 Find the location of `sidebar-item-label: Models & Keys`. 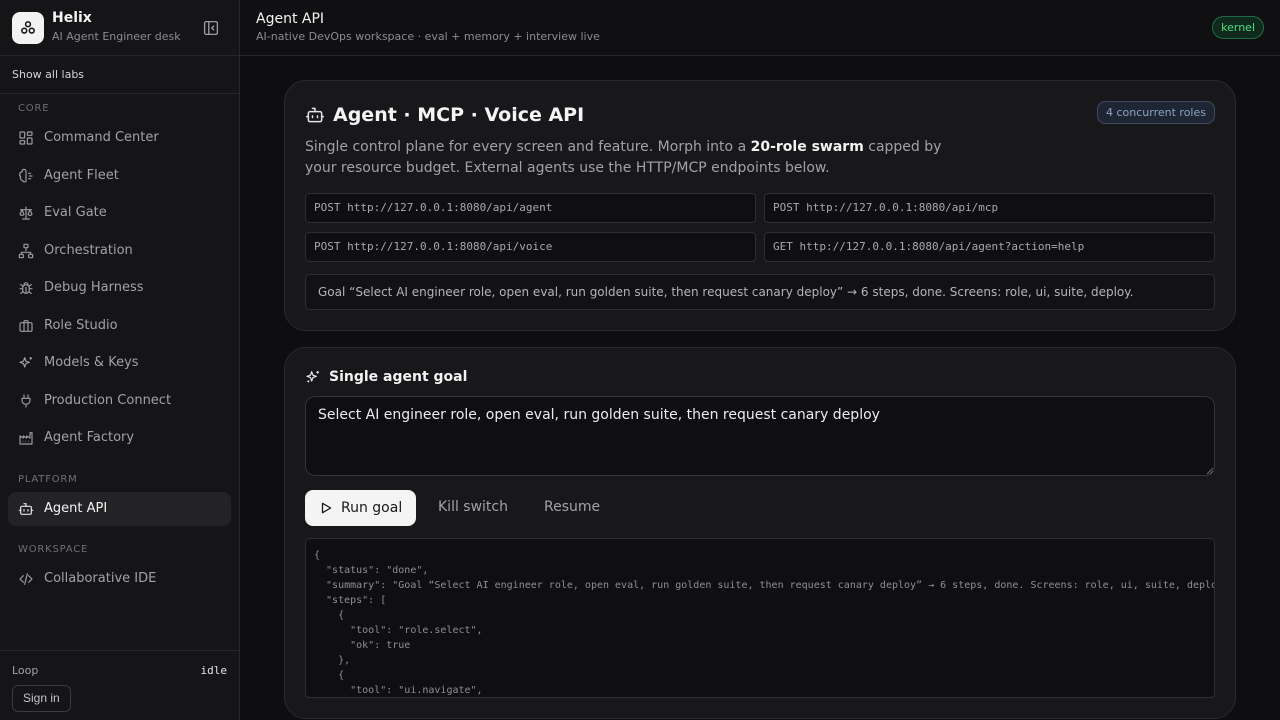

sidebar-item-label: Models & Keys is located at coordinates (91, 362).